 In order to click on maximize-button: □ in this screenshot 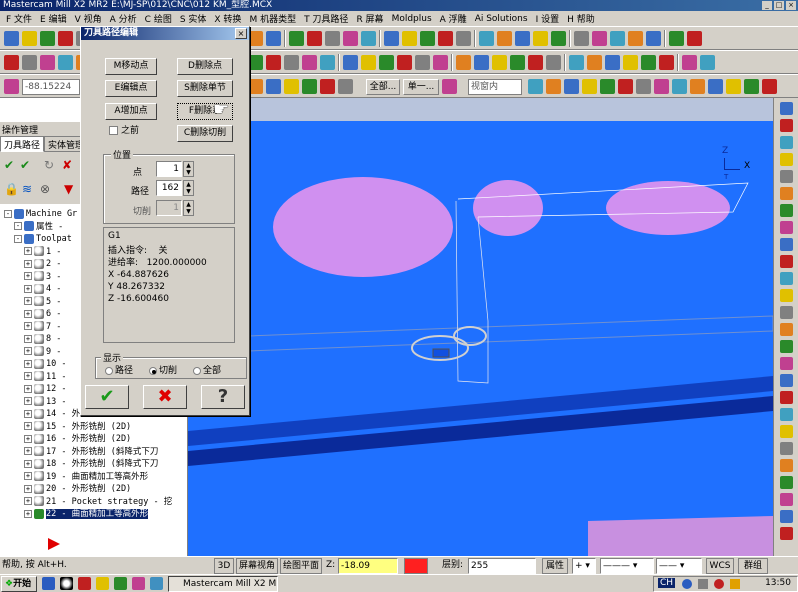, I will do `click(779, 5)`.